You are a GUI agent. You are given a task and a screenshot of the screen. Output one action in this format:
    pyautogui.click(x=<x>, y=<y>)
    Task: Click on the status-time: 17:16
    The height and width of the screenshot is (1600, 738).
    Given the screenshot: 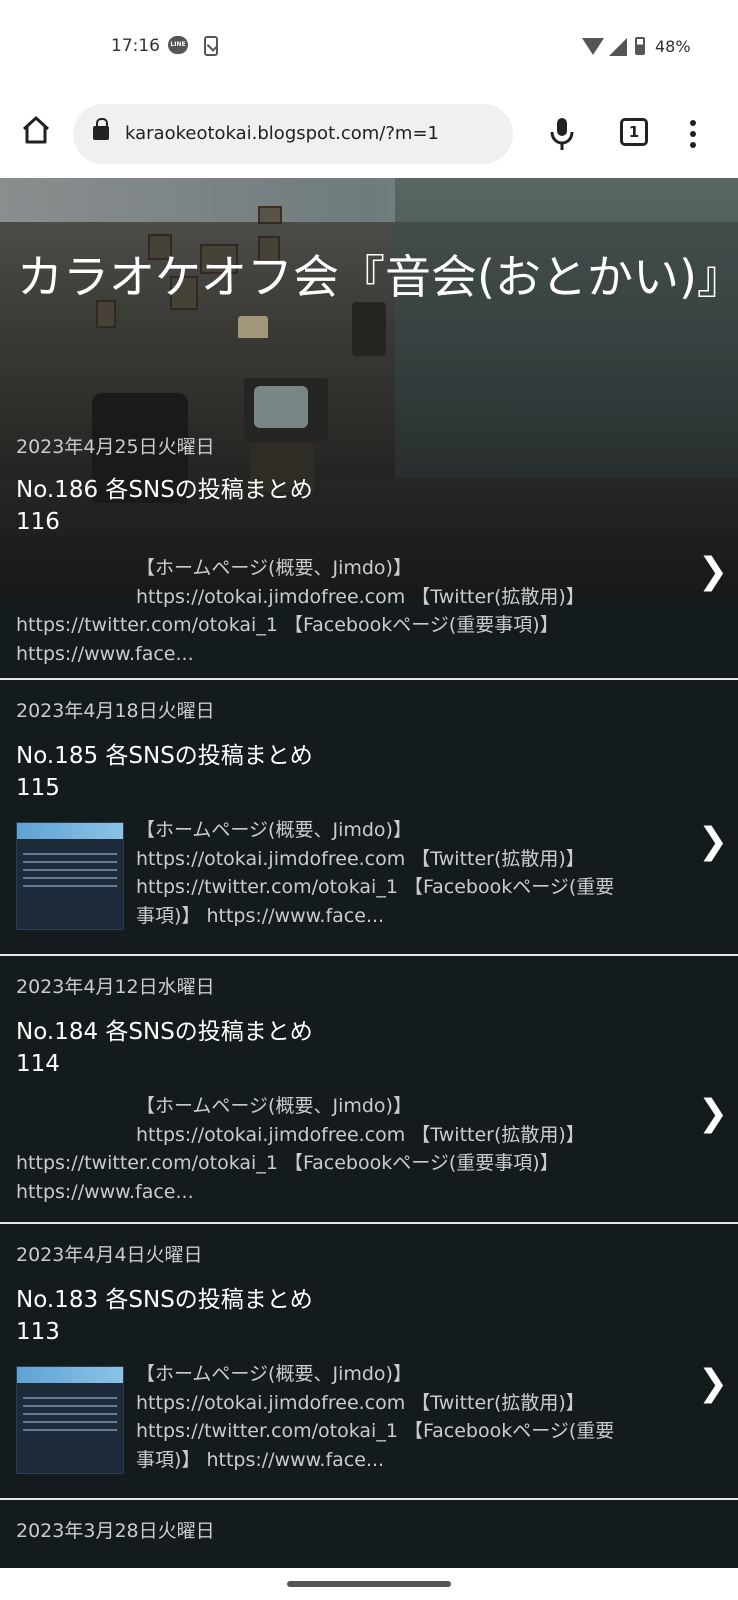 What is the action you would take?
    pyautogui.click(x=135, y=46)
    